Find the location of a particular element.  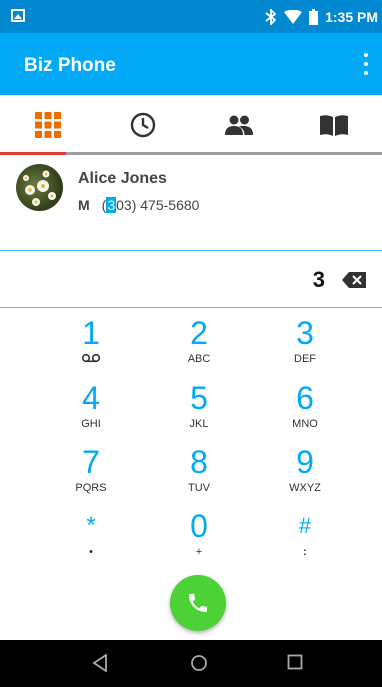

phone-icon is located at coordinates (198, 603).